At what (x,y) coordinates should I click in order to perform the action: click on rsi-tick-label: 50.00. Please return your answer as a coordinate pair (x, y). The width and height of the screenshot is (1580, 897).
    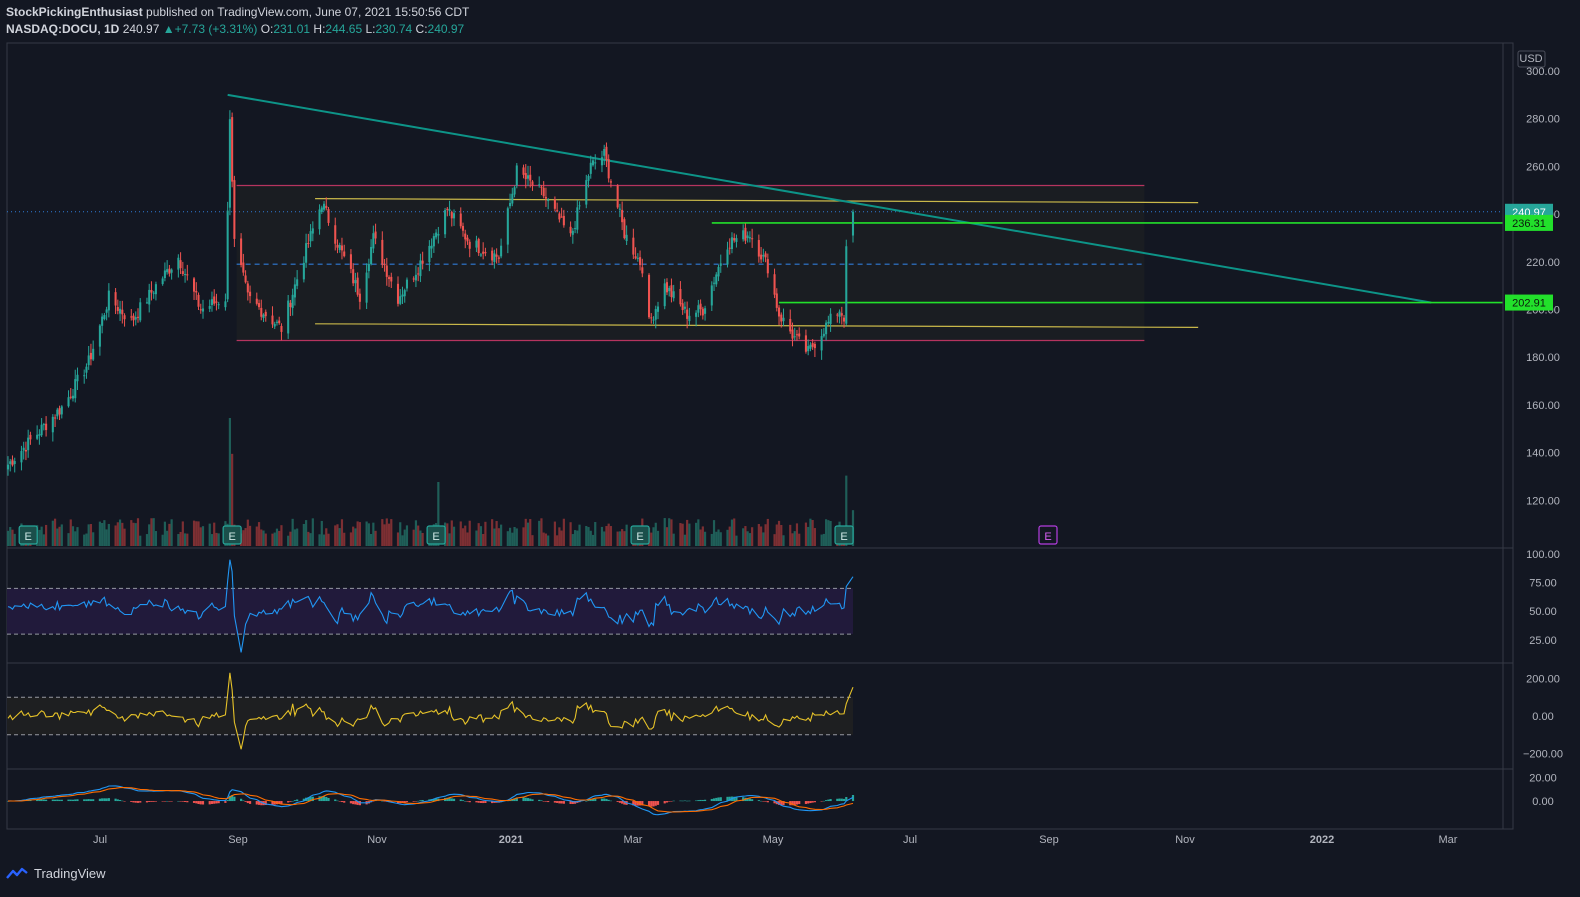
    Looking at the image, I should click on (1543, 612).